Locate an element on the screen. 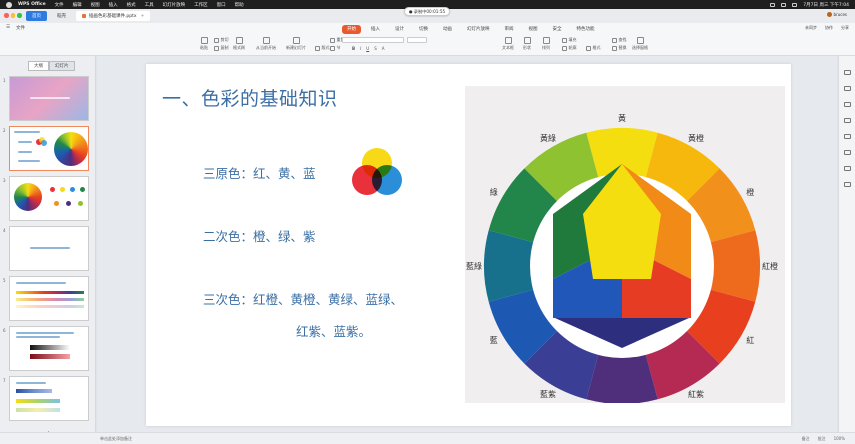 This screenshot has height=444, width=855. slide-number-7: 7 is located at coordinates (4, 380).